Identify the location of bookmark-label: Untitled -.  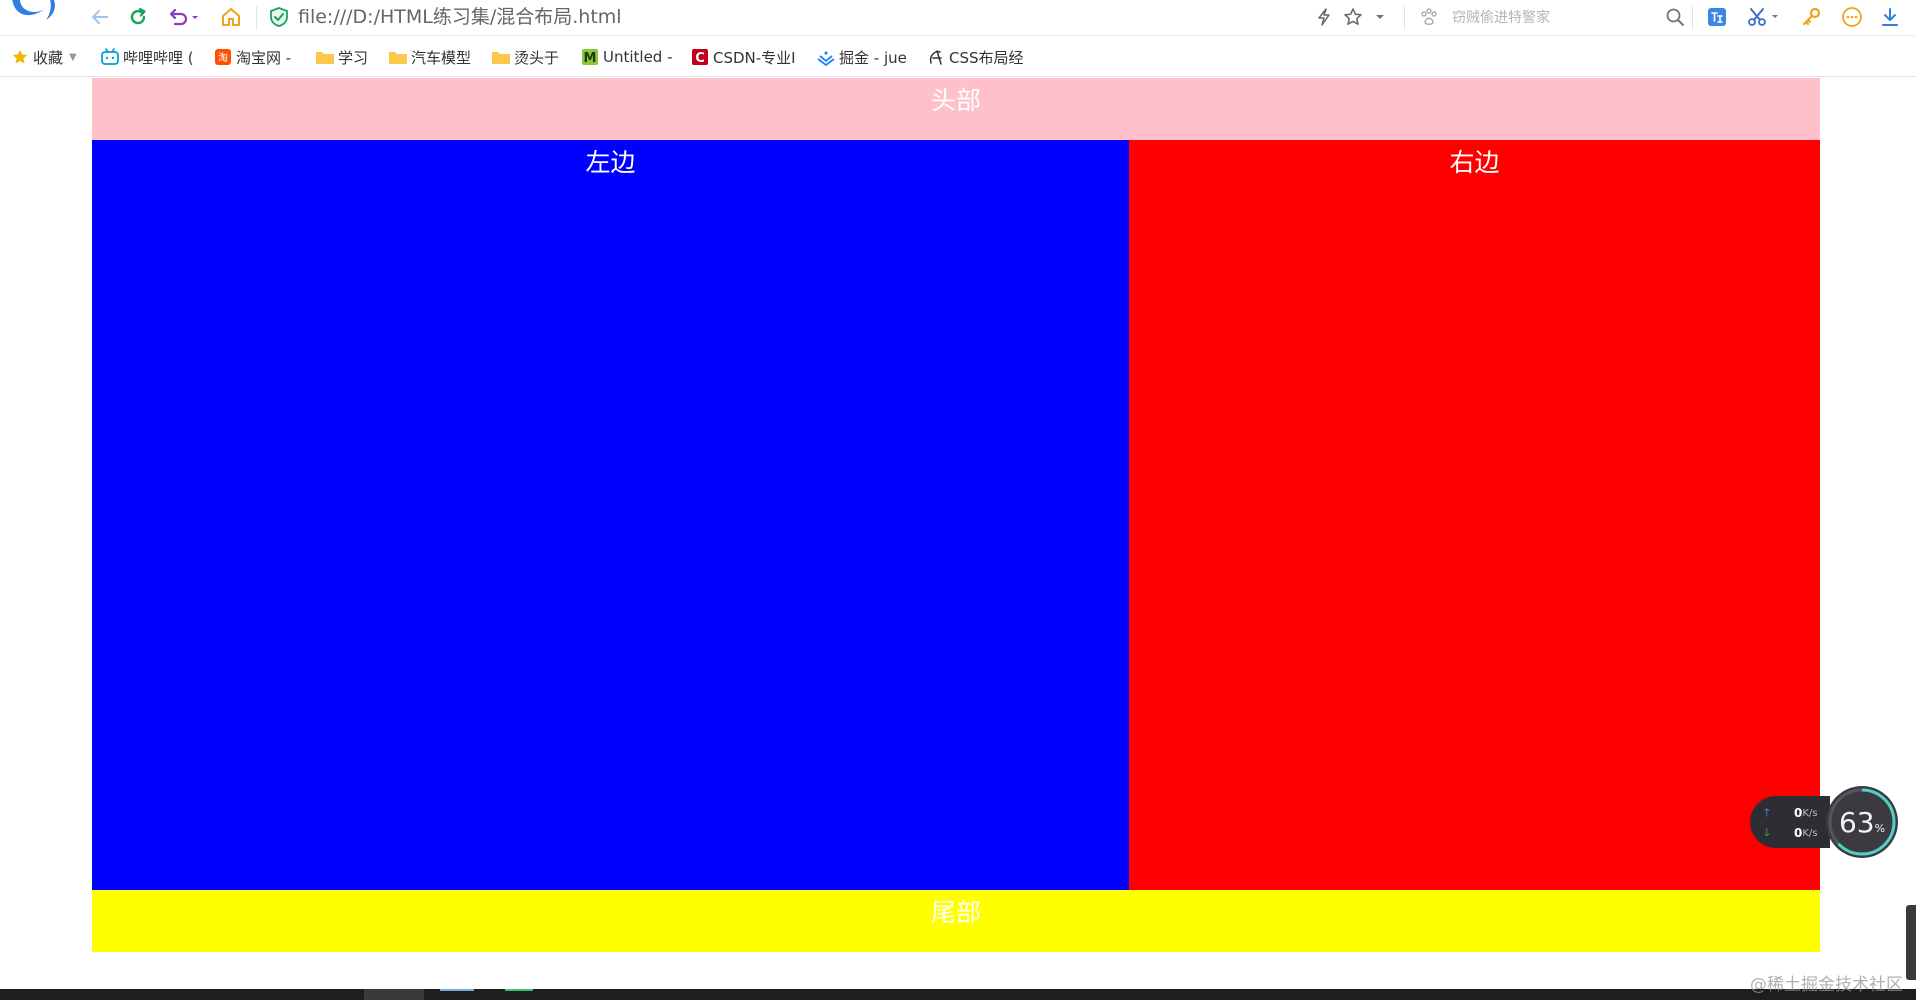
(638, 57).